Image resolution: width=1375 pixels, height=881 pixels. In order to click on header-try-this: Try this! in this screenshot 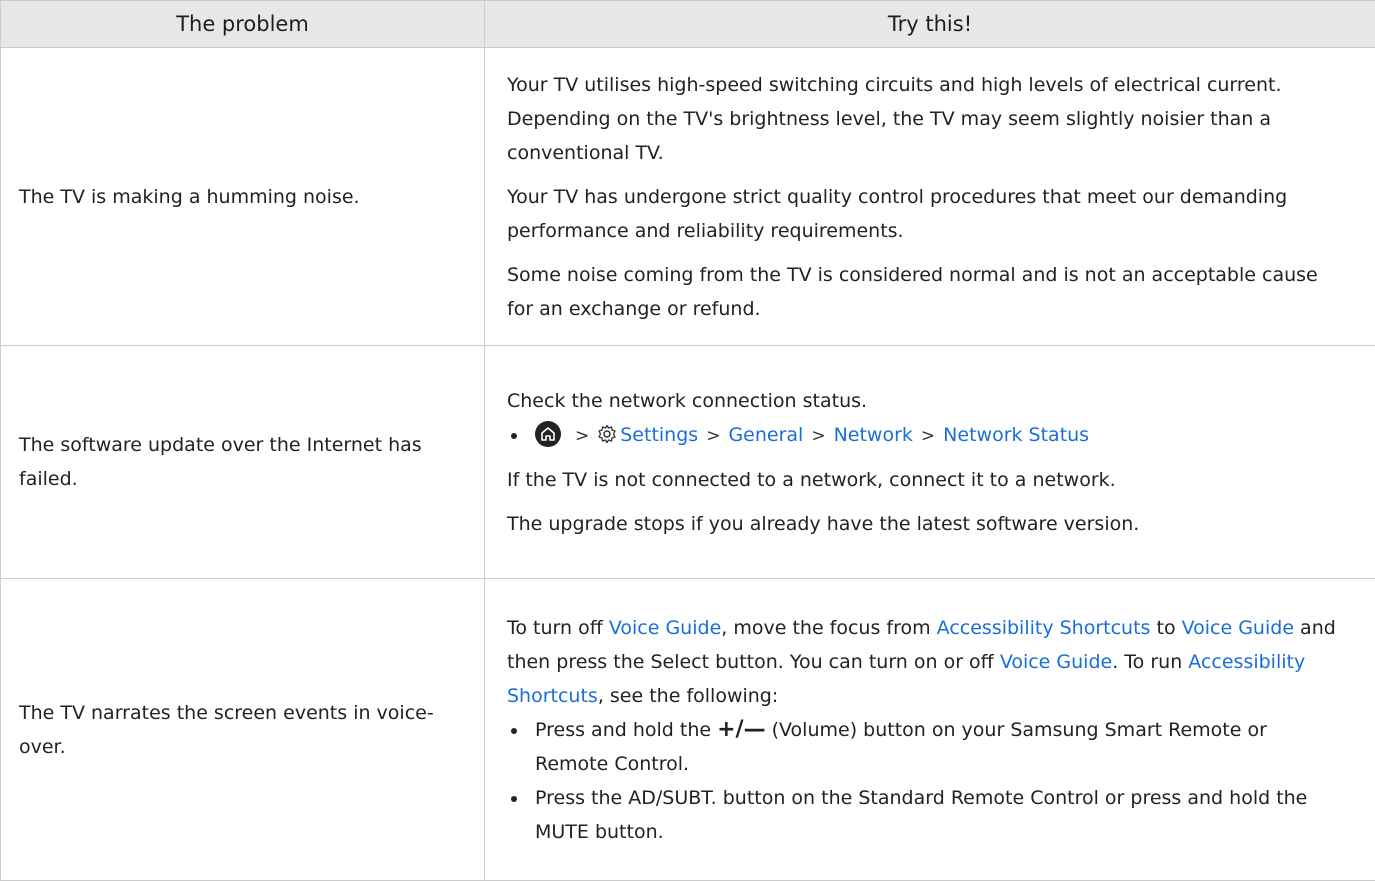, I will do `click(929, 24)`.